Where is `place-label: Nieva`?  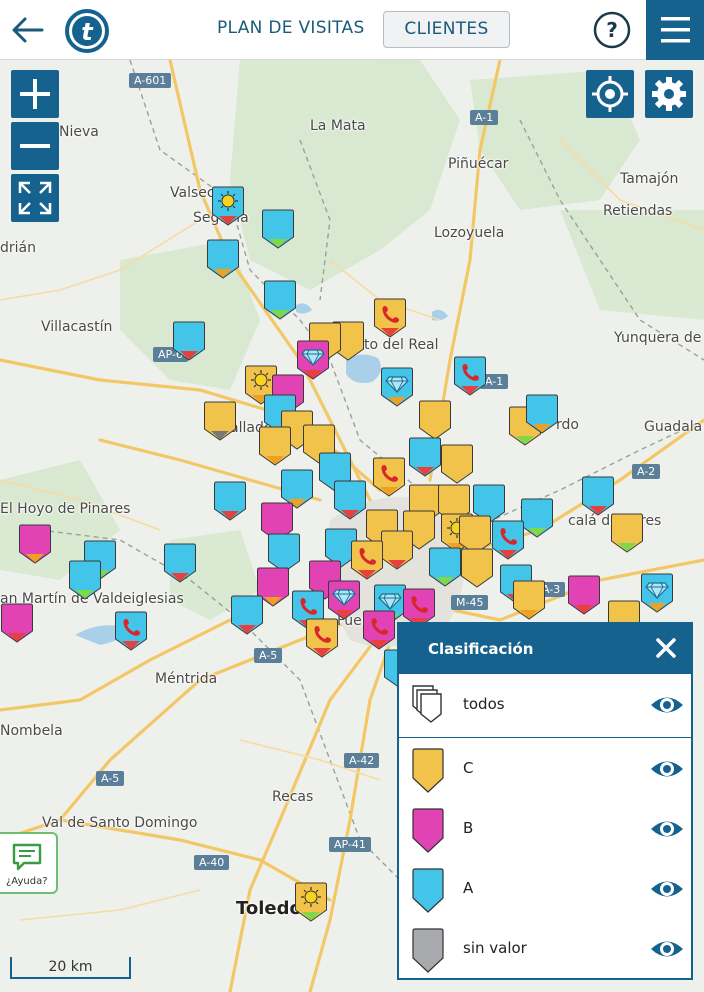 place-label: Nieva is located at coordinates (79, 132).